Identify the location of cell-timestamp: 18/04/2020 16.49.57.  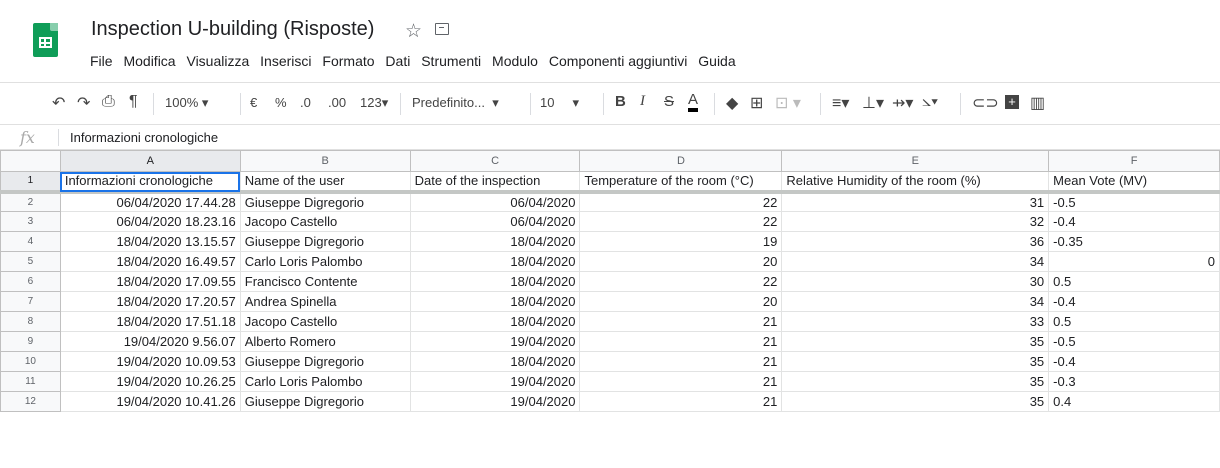
(150, 261).